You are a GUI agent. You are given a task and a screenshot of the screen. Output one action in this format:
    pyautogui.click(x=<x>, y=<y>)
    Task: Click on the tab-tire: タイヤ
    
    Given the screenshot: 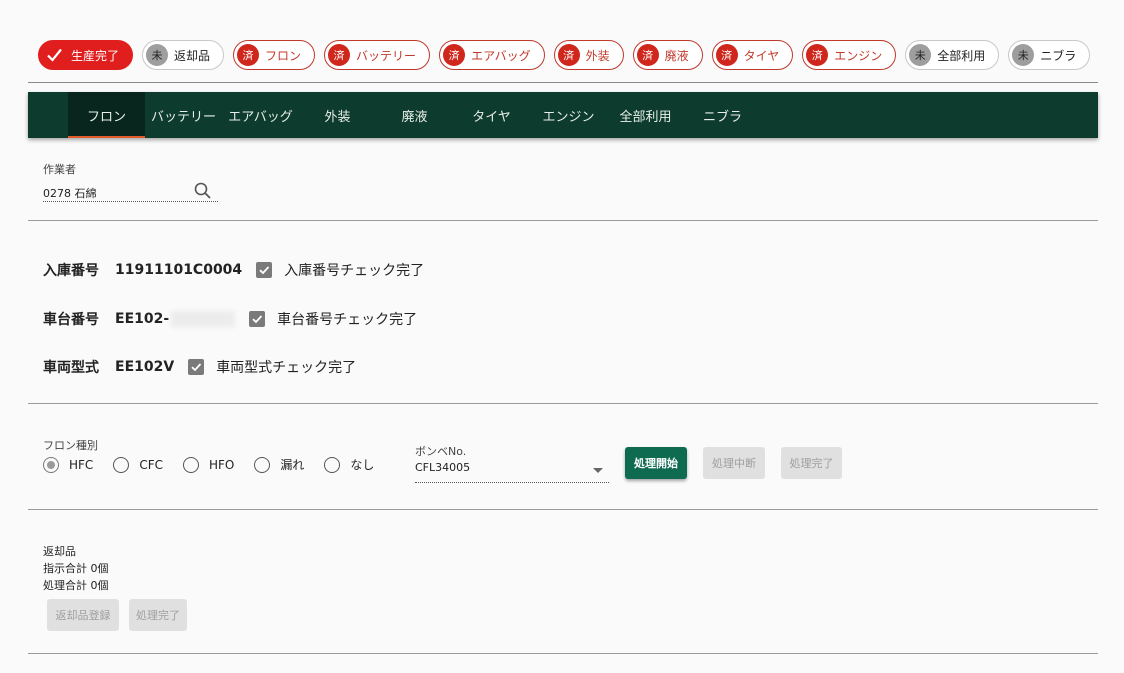 What is the action you would take?
    pyautogui.click(x=491, y=115)
    